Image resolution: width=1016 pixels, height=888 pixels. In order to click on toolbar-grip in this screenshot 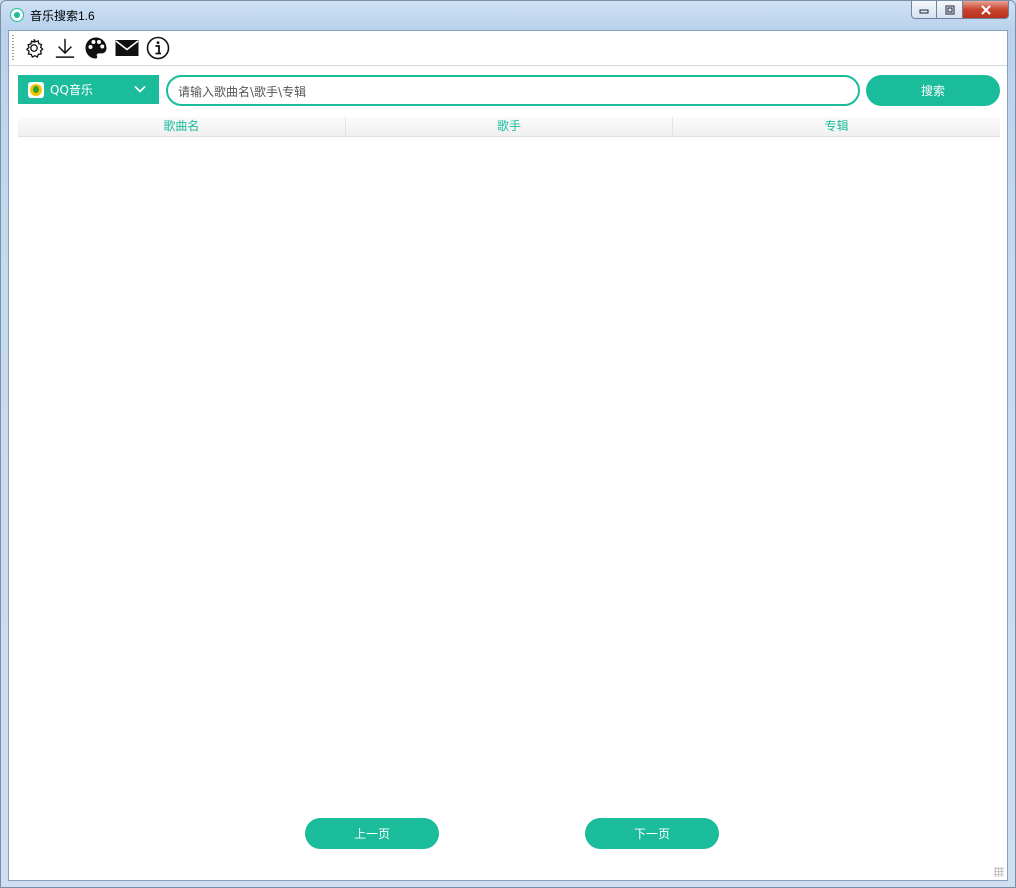, I will do `click(13, 48)`.